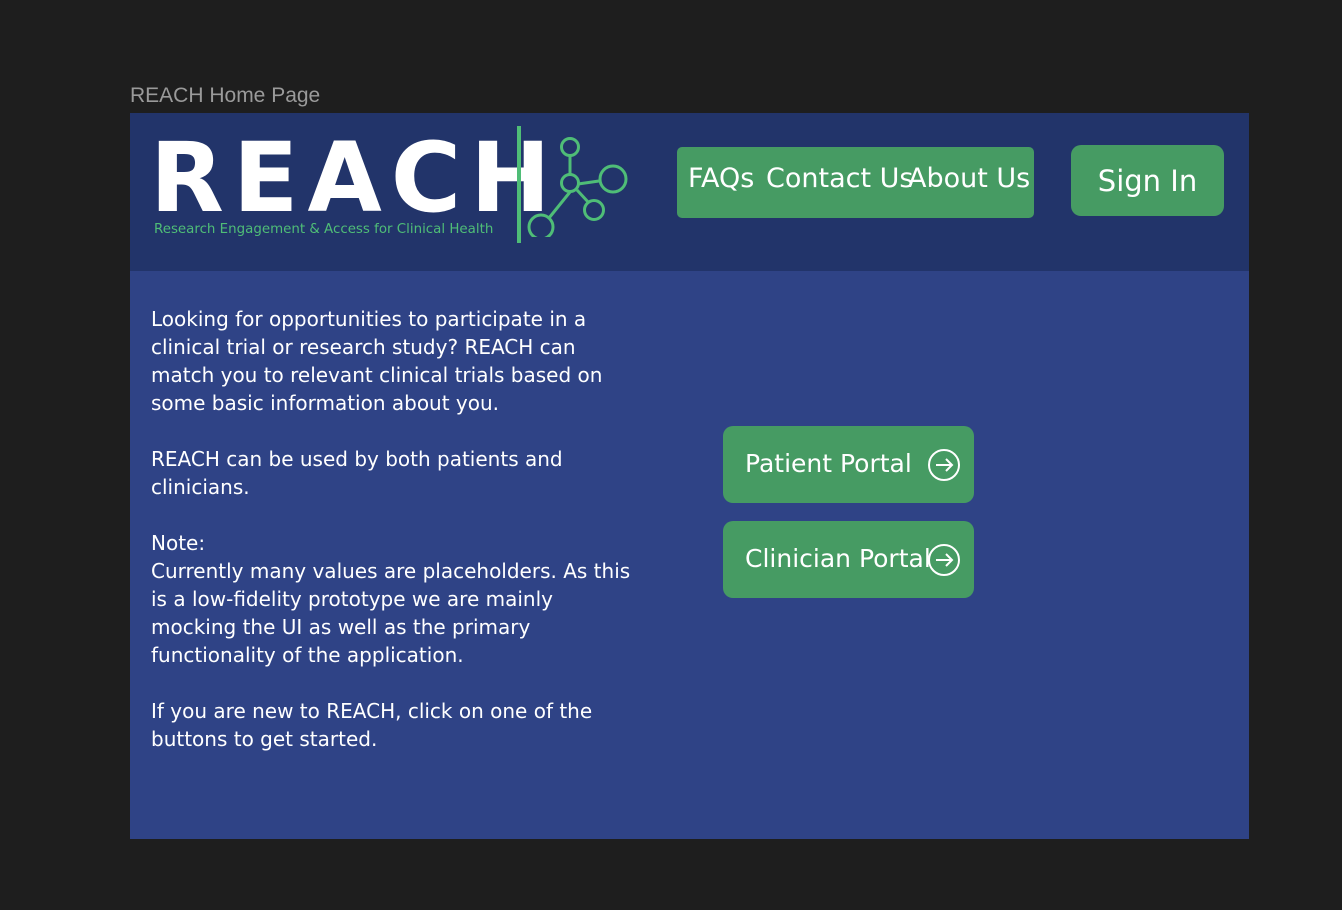 The image size is (1342, 910). I want to click on clinician-portal-button: Clinician Portal, so click(848, 559).